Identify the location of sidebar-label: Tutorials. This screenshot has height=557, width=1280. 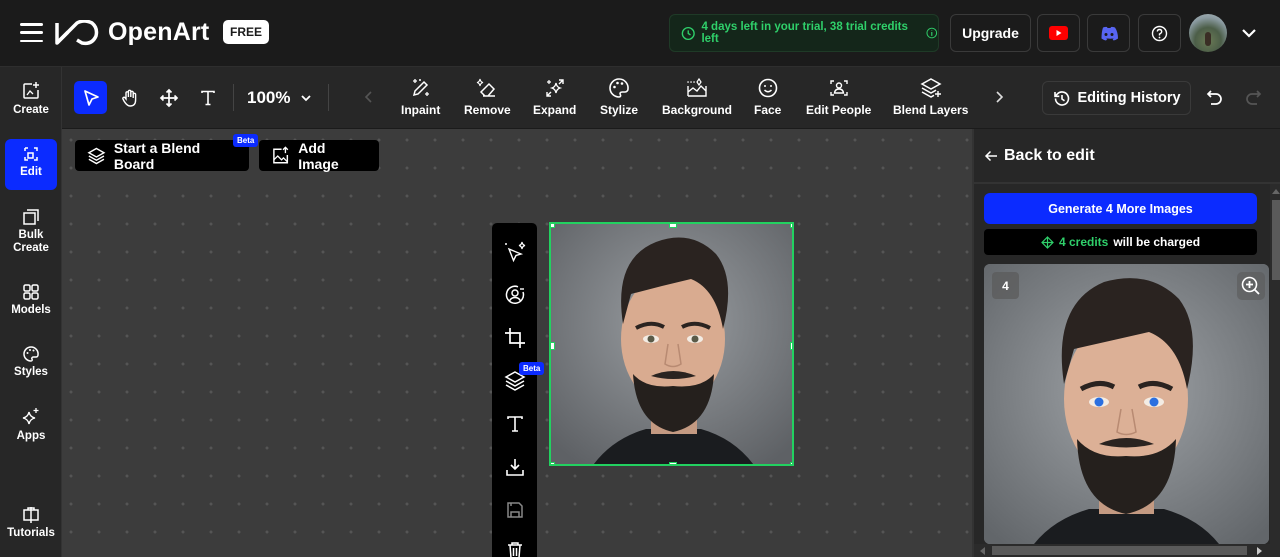
(31, 533).